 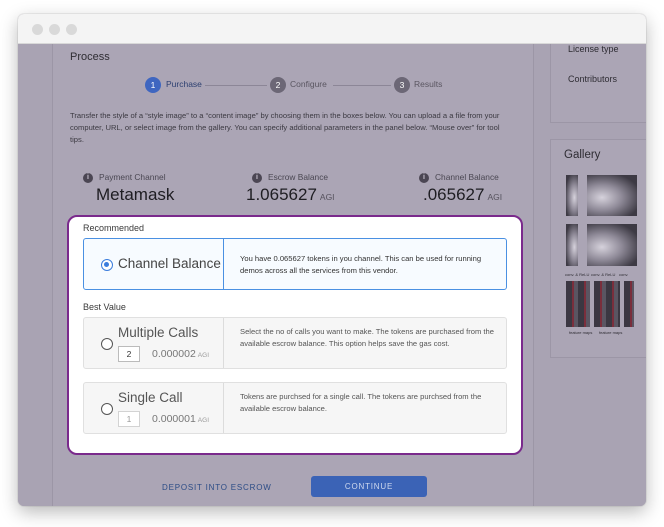 I want to click on step-3-number: 3, so click(x=402, y=85).